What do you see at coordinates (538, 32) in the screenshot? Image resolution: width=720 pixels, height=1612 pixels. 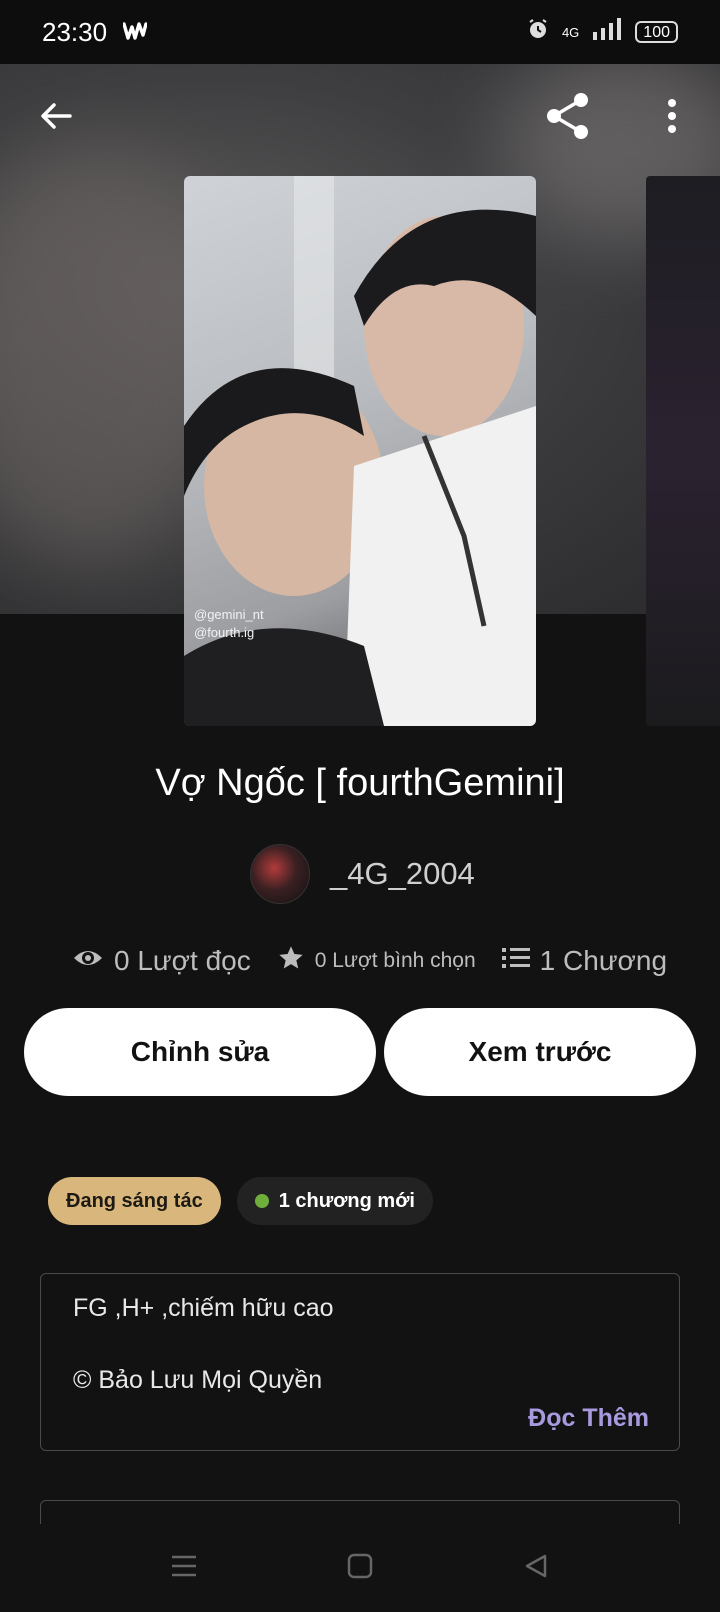 I see `alarm-icon` at bounding box center [538, 32].